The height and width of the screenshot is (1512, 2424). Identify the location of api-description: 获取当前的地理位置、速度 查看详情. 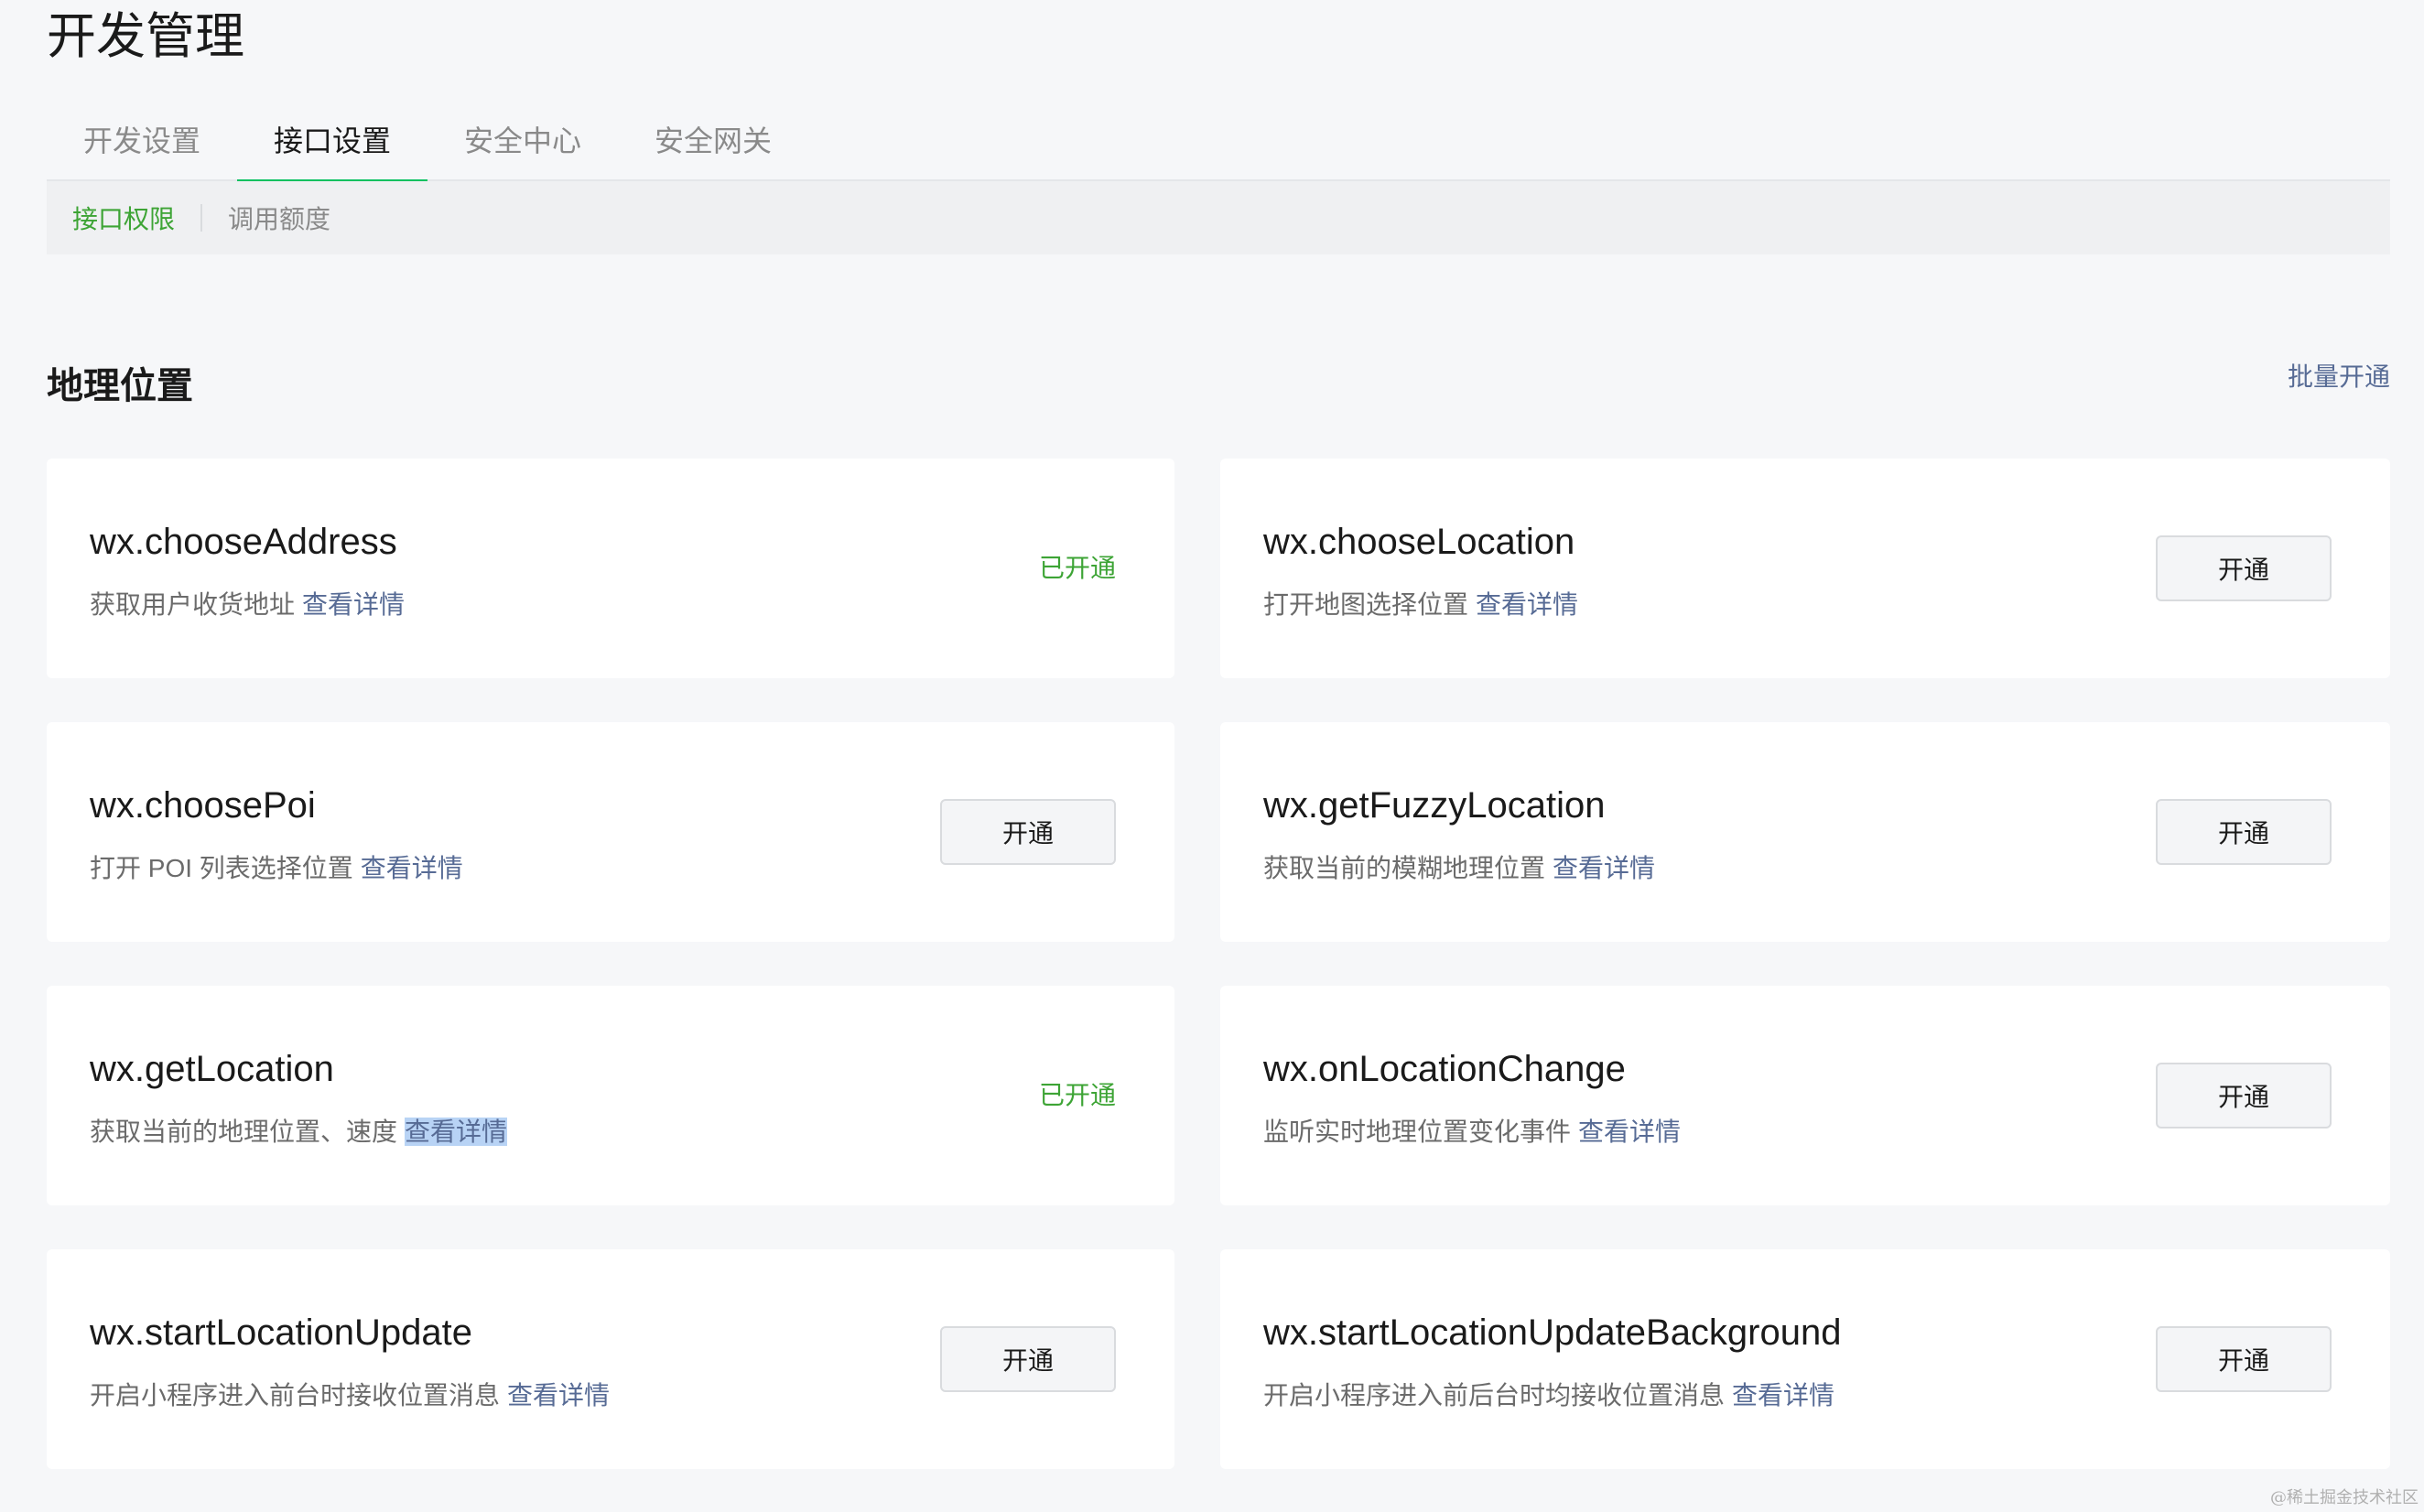
(299, 1132).